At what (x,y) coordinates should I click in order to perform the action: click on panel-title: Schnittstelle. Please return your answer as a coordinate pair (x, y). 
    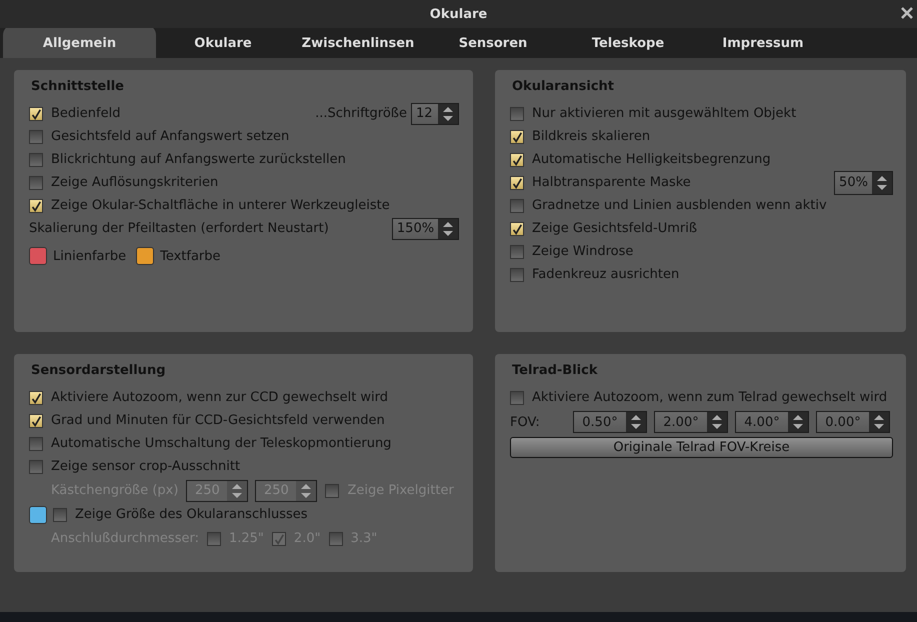
    Looking at the image, I should click on (78, 86).